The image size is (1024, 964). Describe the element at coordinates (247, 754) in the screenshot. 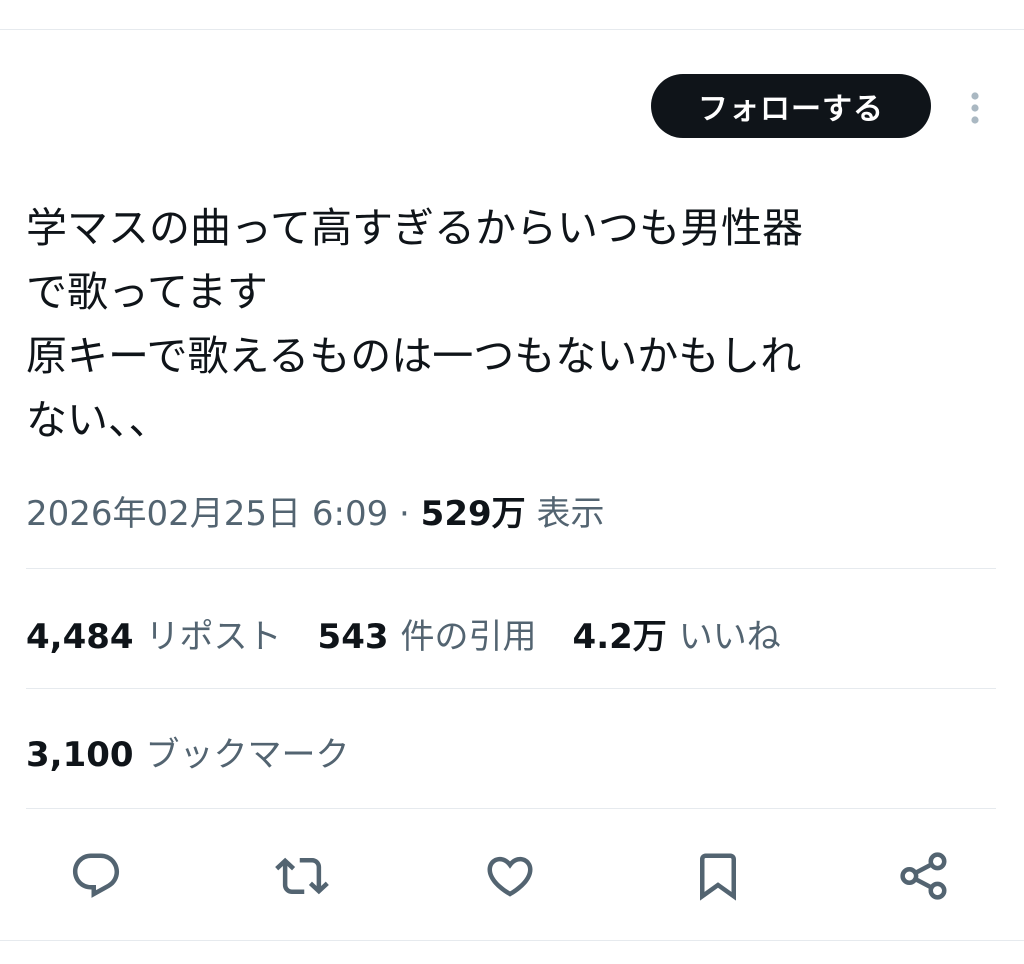

I see `bookmark-label: ブックマーク` at that location.